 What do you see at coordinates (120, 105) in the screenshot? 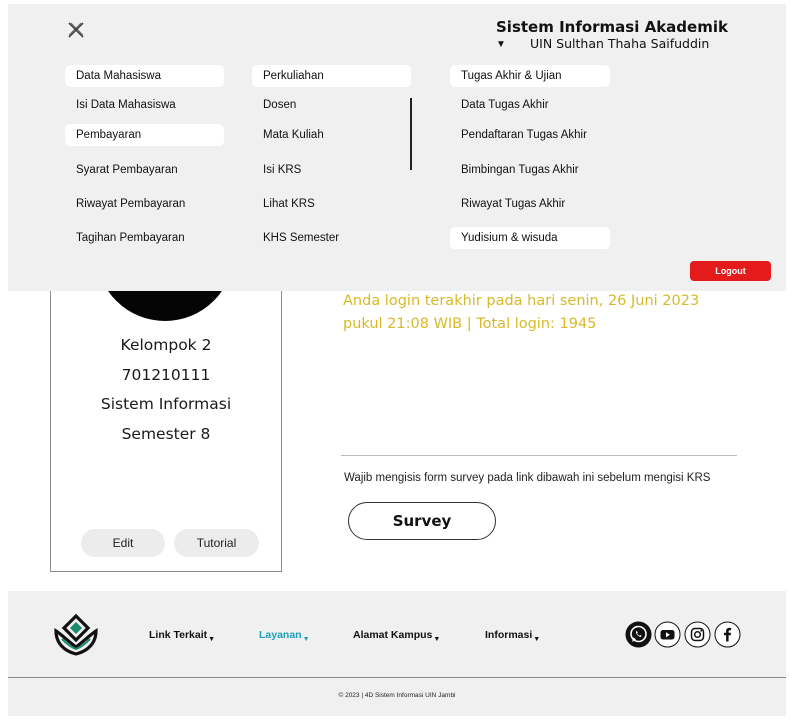
I see `menu-isi-data-mahasiswa: Isi Data Mahasiswa` at bounding box center [120, 105].